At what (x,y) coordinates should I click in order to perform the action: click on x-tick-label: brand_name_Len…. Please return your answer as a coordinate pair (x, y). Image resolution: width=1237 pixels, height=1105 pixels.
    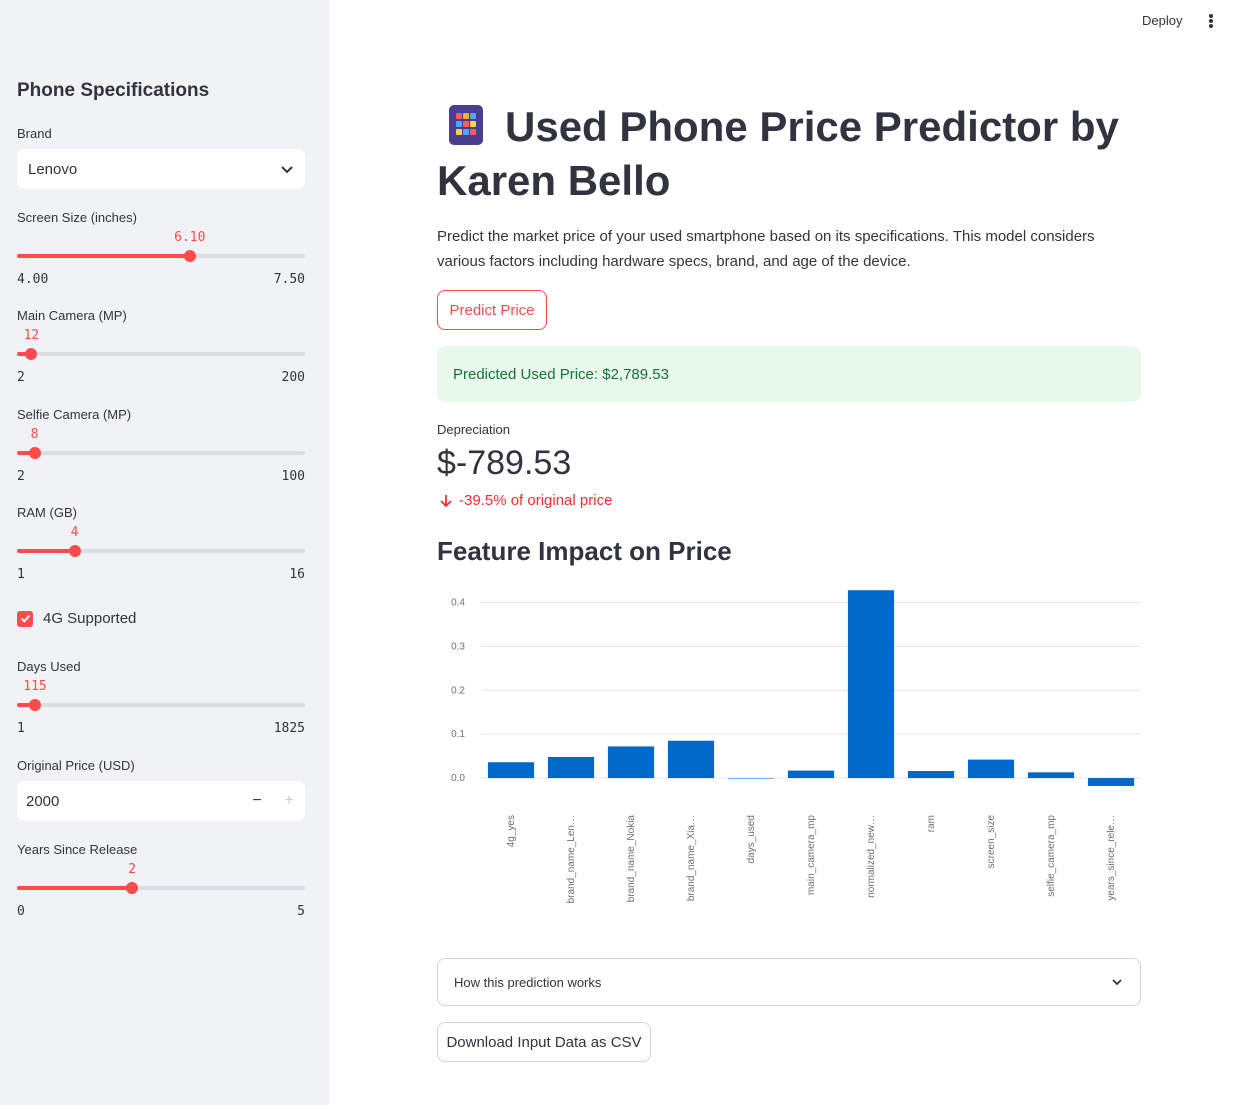
    Looking at the image, I should click on (571, 859).